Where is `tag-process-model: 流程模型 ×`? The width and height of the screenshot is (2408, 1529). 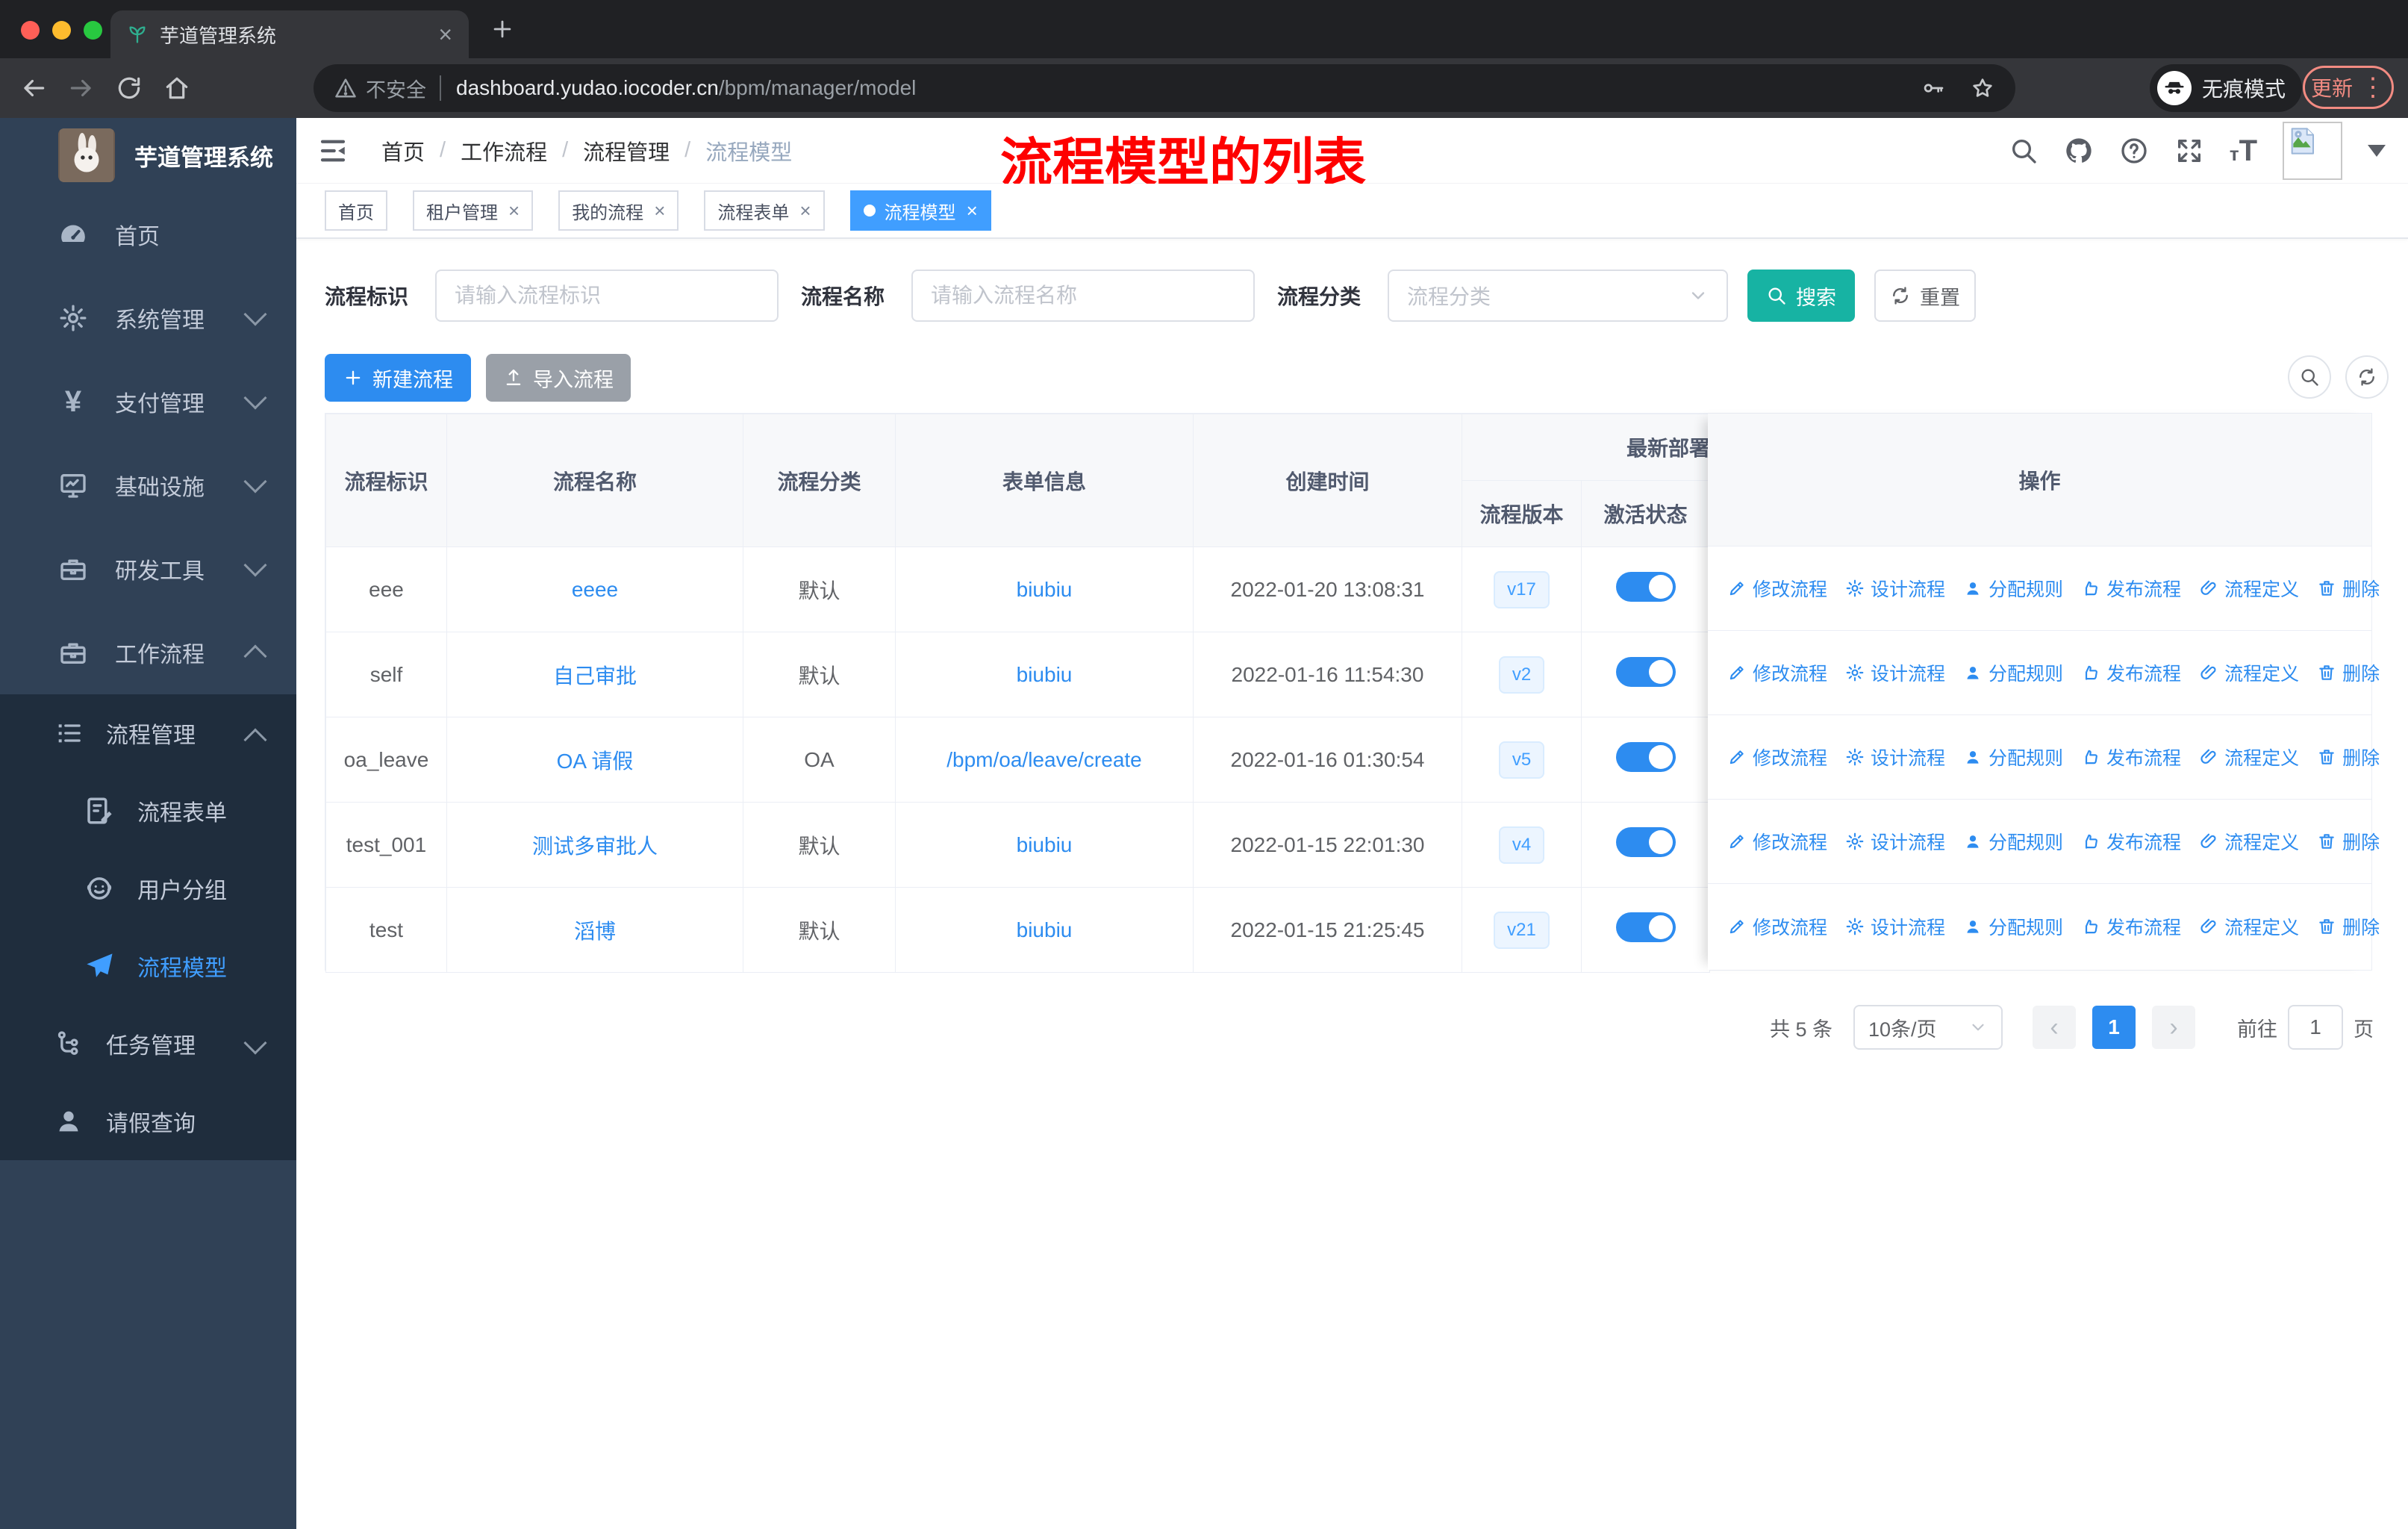 tag-process-model: 流程模型 × is located at coordinates (920, 211).